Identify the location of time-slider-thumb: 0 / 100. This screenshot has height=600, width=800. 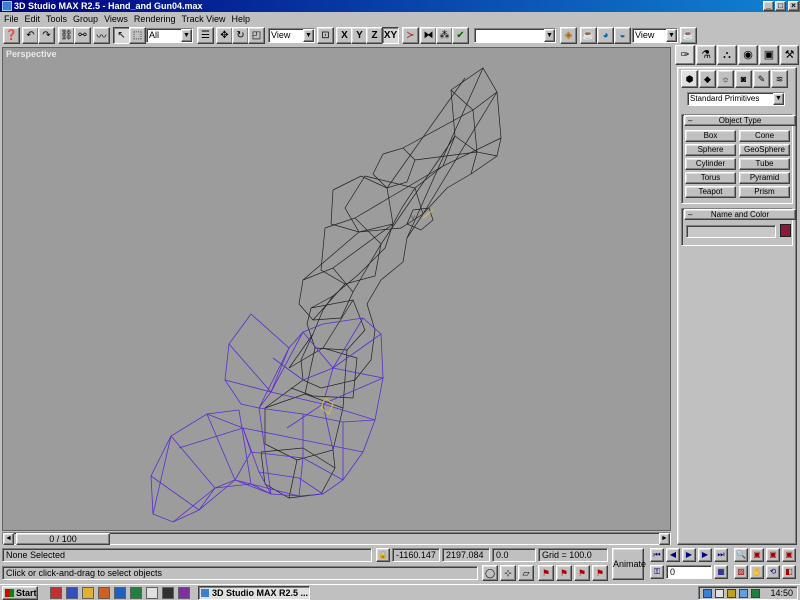
(63, 539).